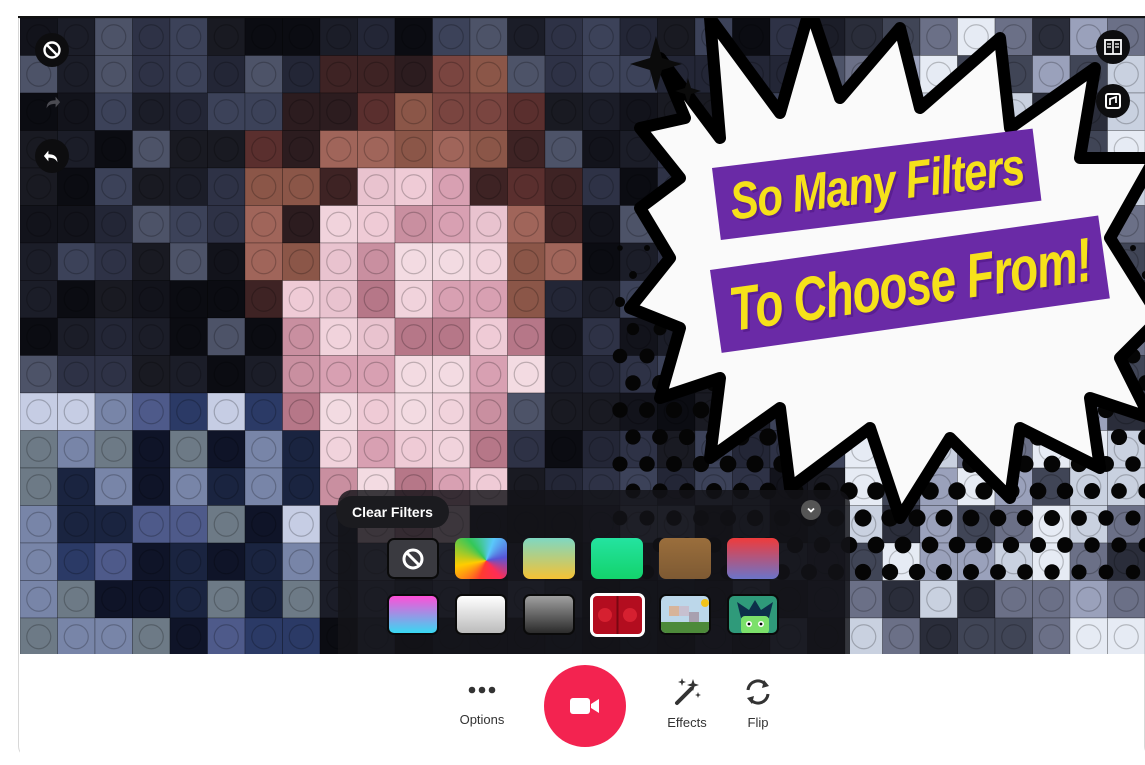 The image size is (1145, 765). What do you see at coordinates (617, 558) in the screenshot?
I see `filter-green-swatch` at bounding box center [617, 558].